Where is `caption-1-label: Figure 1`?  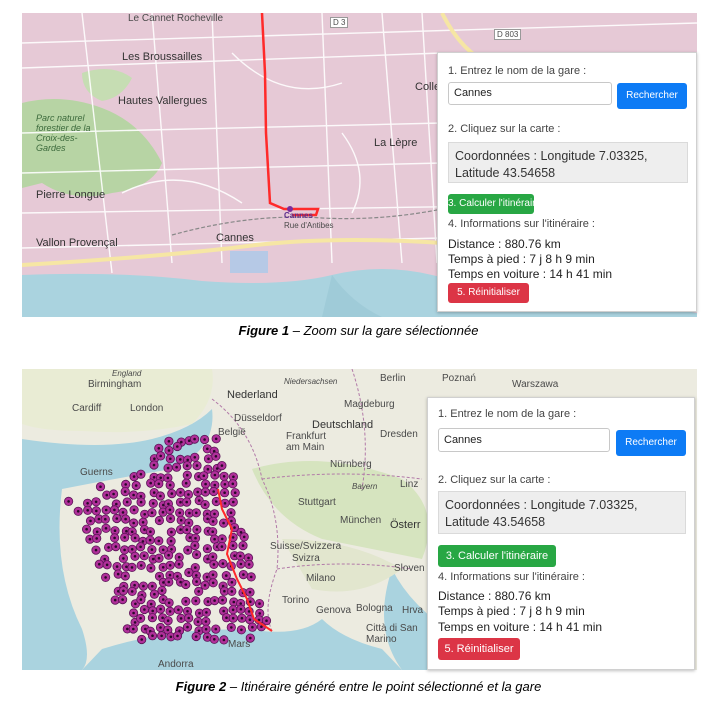
caption-1-label: Figure 1 is located at coordinates (264, 330).